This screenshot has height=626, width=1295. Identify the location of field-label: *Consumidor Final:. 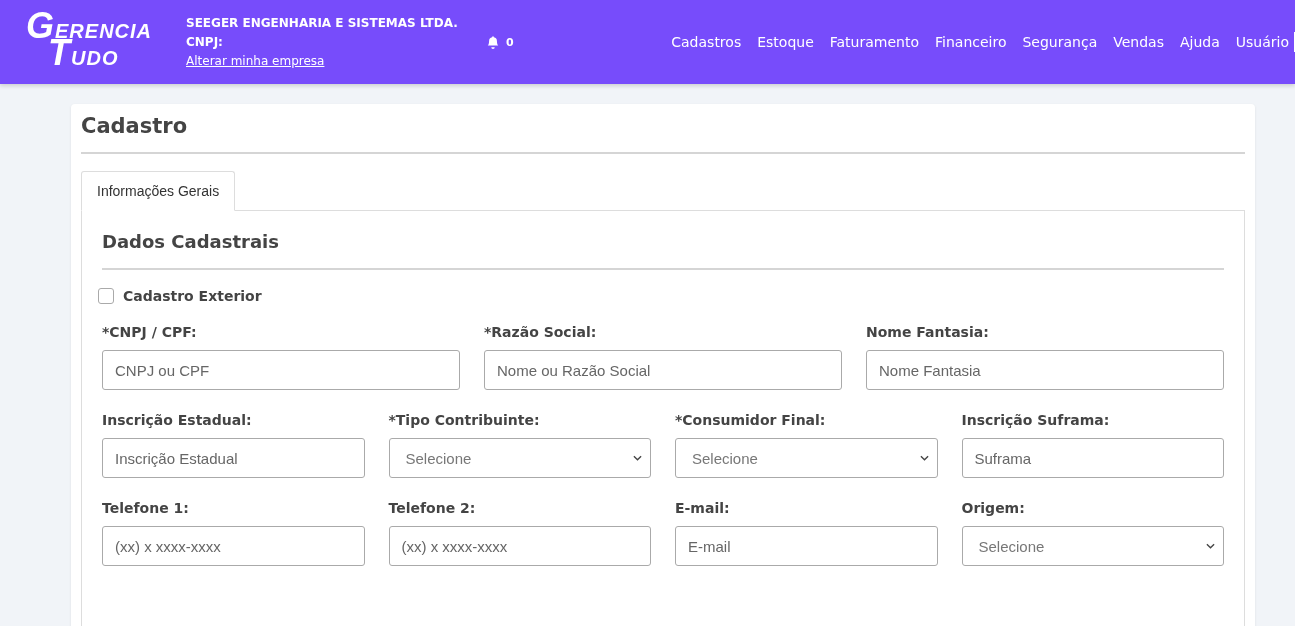
(751, 420).